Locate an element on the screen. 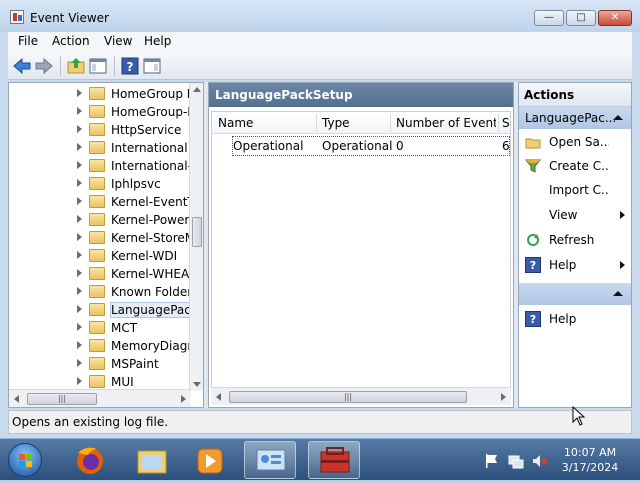 The height and width of the screenshot is (483, 640). tree-item: HttpService is located at coordinates (99, 130).